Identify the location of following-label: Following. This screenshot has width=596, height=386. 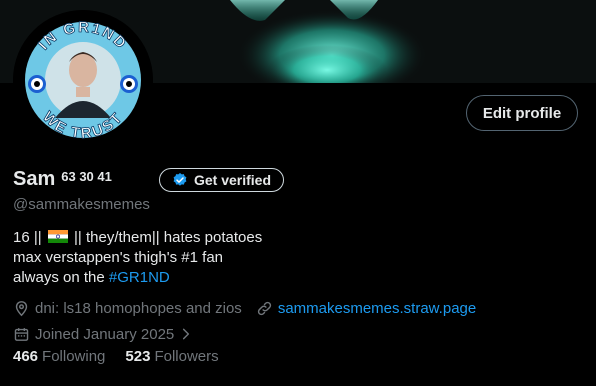
(74, 356).